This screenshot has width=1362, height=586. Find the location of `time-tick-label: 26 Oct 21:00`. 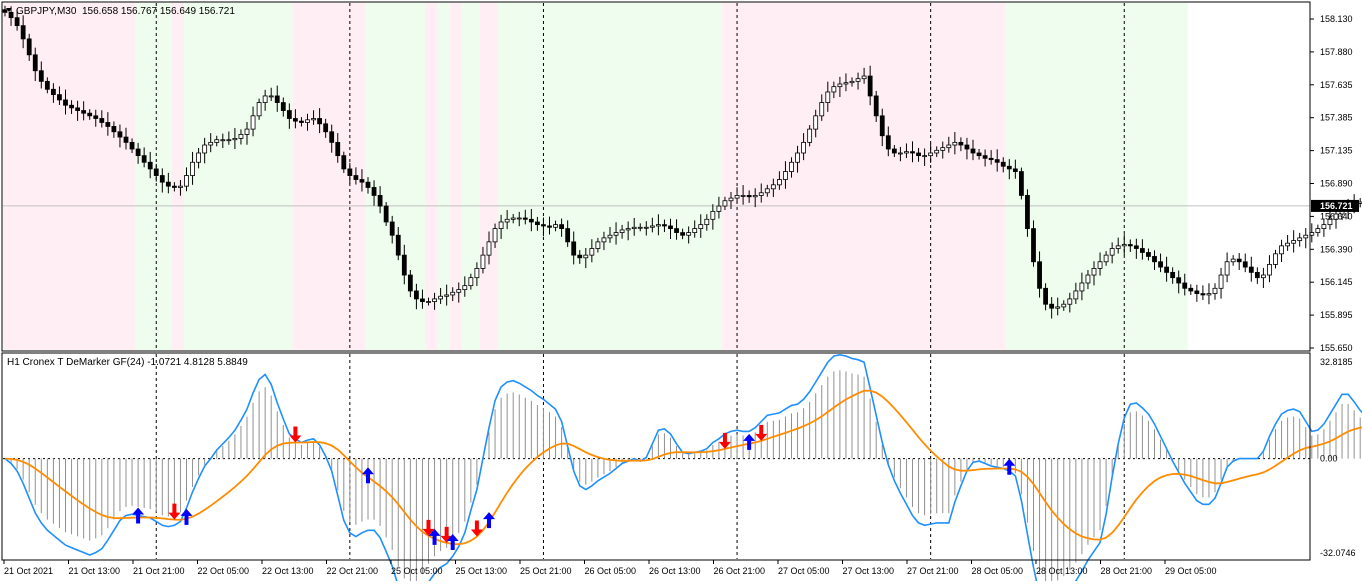

time-tick-label: 26 Oct 21:00 is located at coordinates (740, 571).